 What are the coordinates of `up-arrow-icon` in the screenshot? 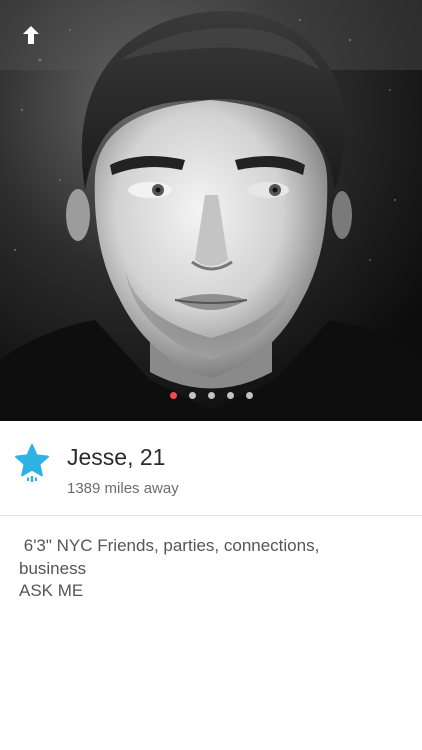 It's located at (31, 35).